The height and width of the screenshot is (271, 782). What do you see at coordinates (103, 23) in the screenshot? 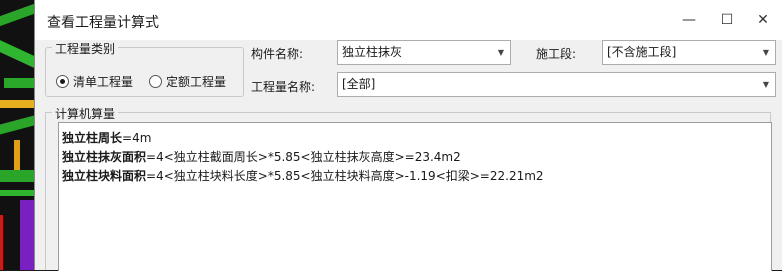
I see `window-title: 查看工程量计算式` at bounding box center [103, 23].